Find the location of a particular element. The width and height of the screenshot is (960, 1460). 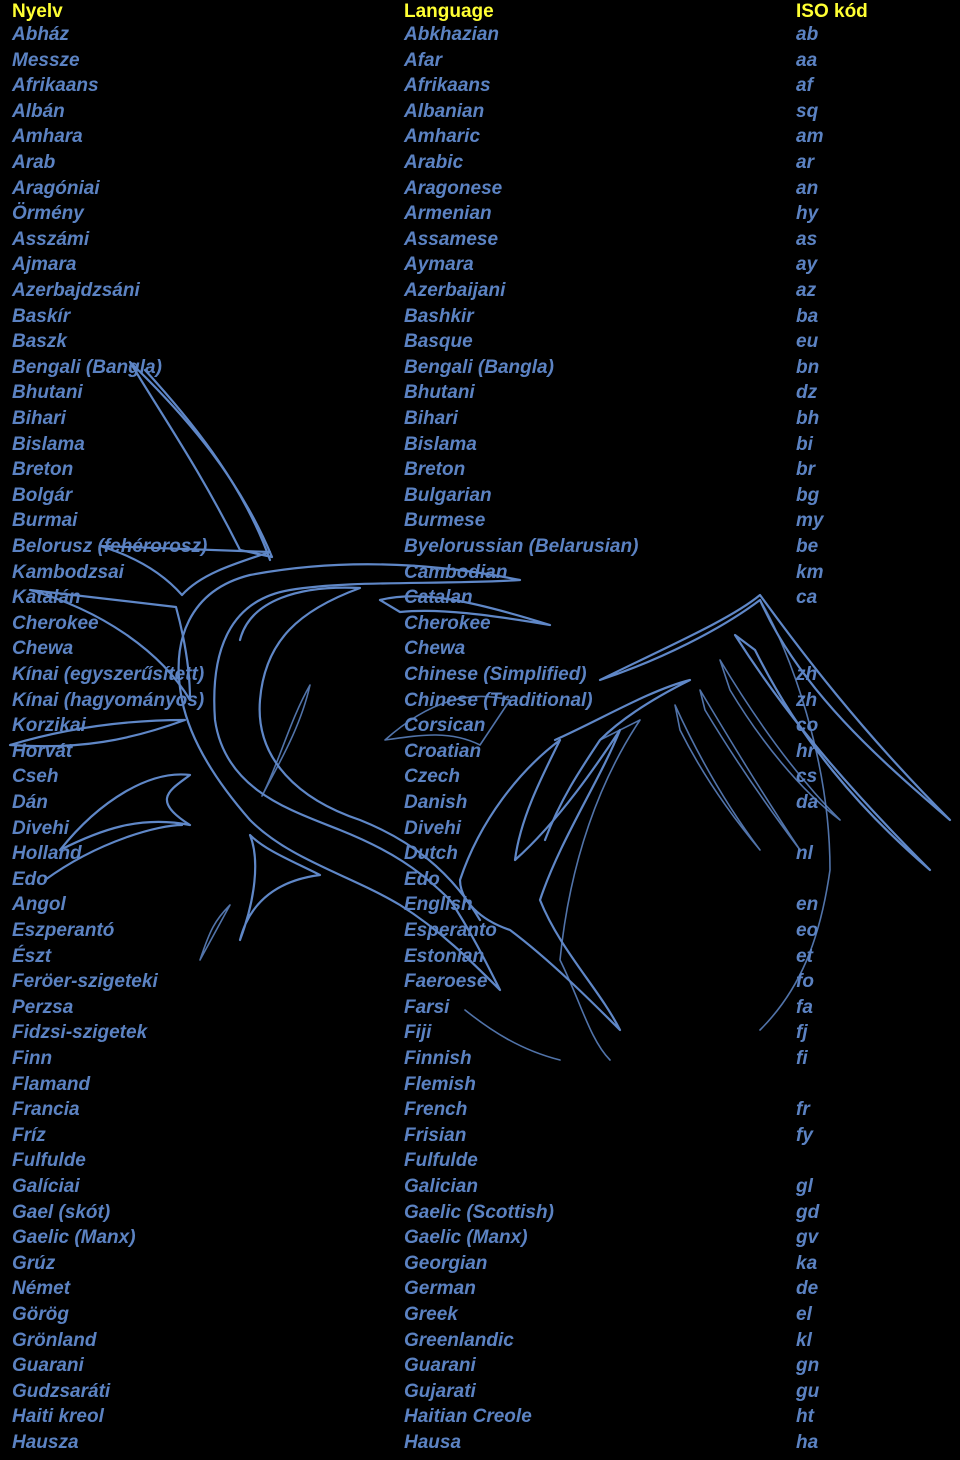

cell-iso: dz is located at coordinates (807, 393).